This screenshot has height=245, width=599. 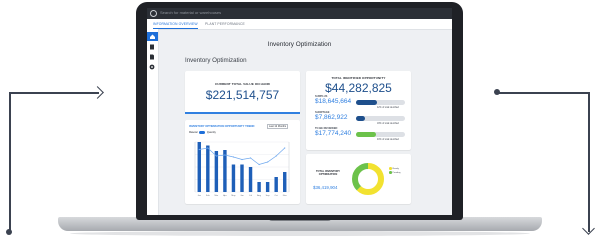 I want to click on toggle-row: Material Quantity, so click(x=202, y=132).